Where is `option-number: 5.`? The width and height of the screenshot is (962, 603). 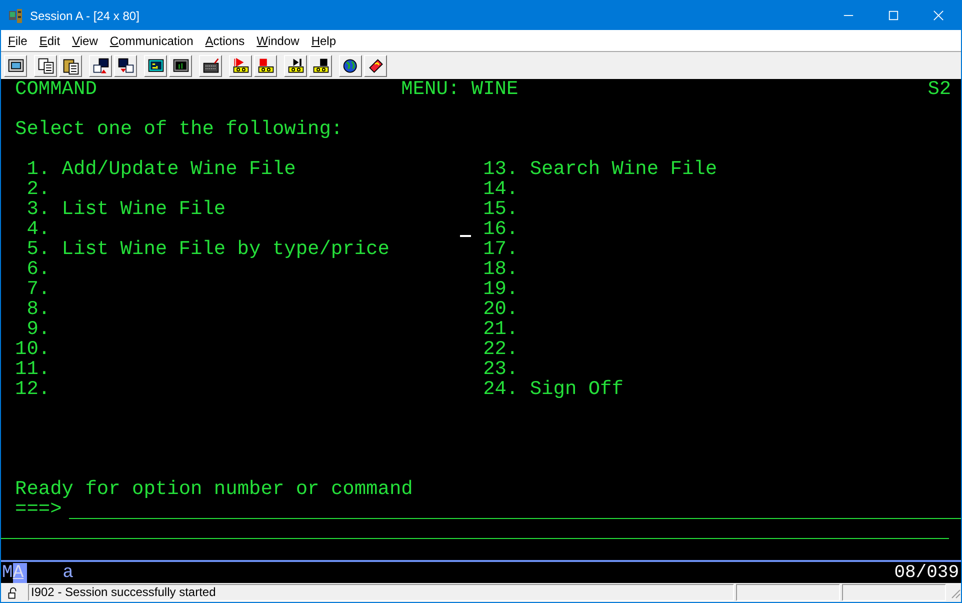
option-number: 5. is located at coordinates (38, 249).